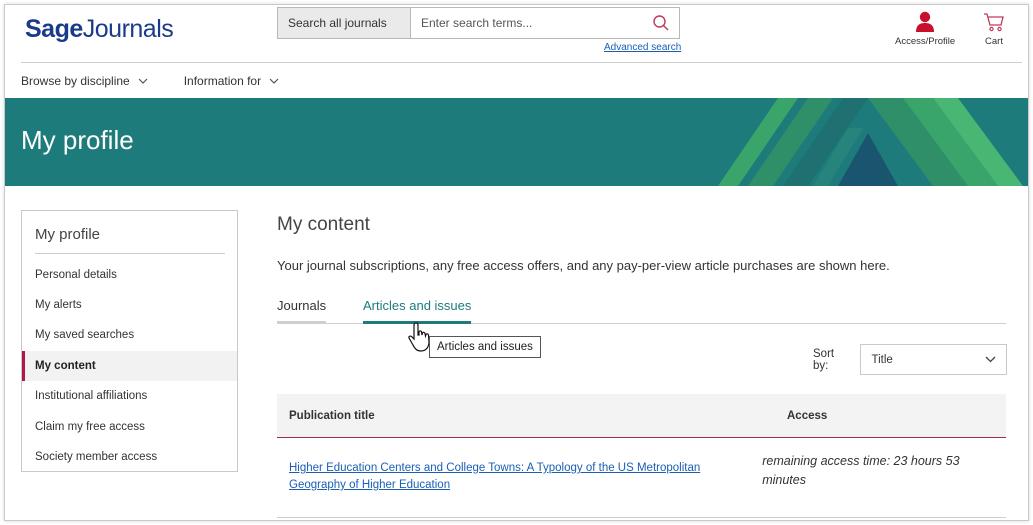  I want to click on user-icon, so click(925, 21).